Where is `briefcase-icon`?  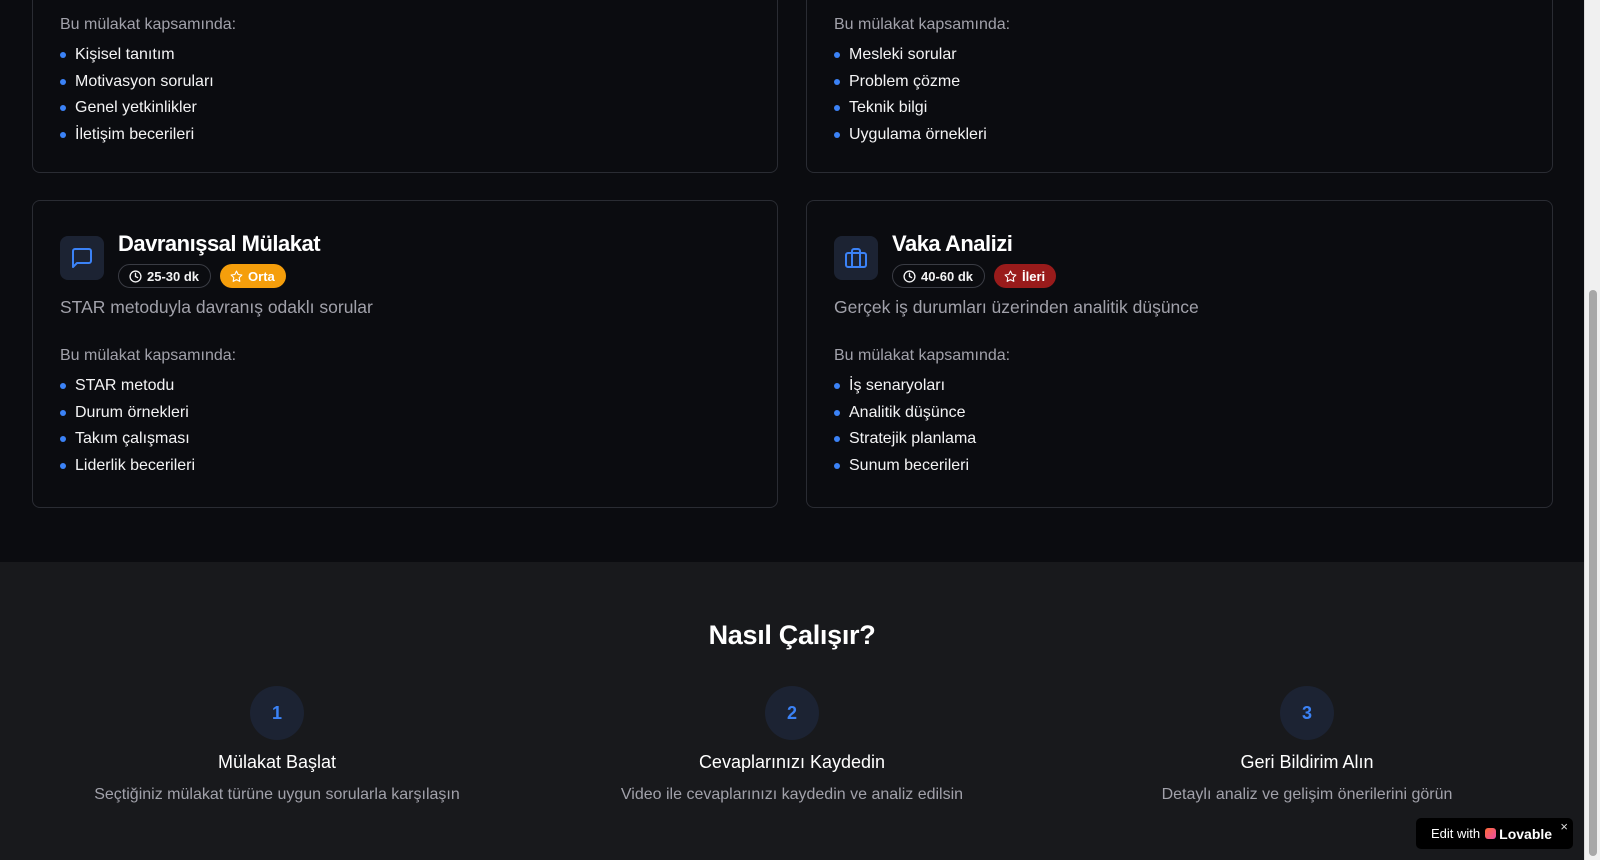 briefcase-icon is located at coordinates (856, 258).